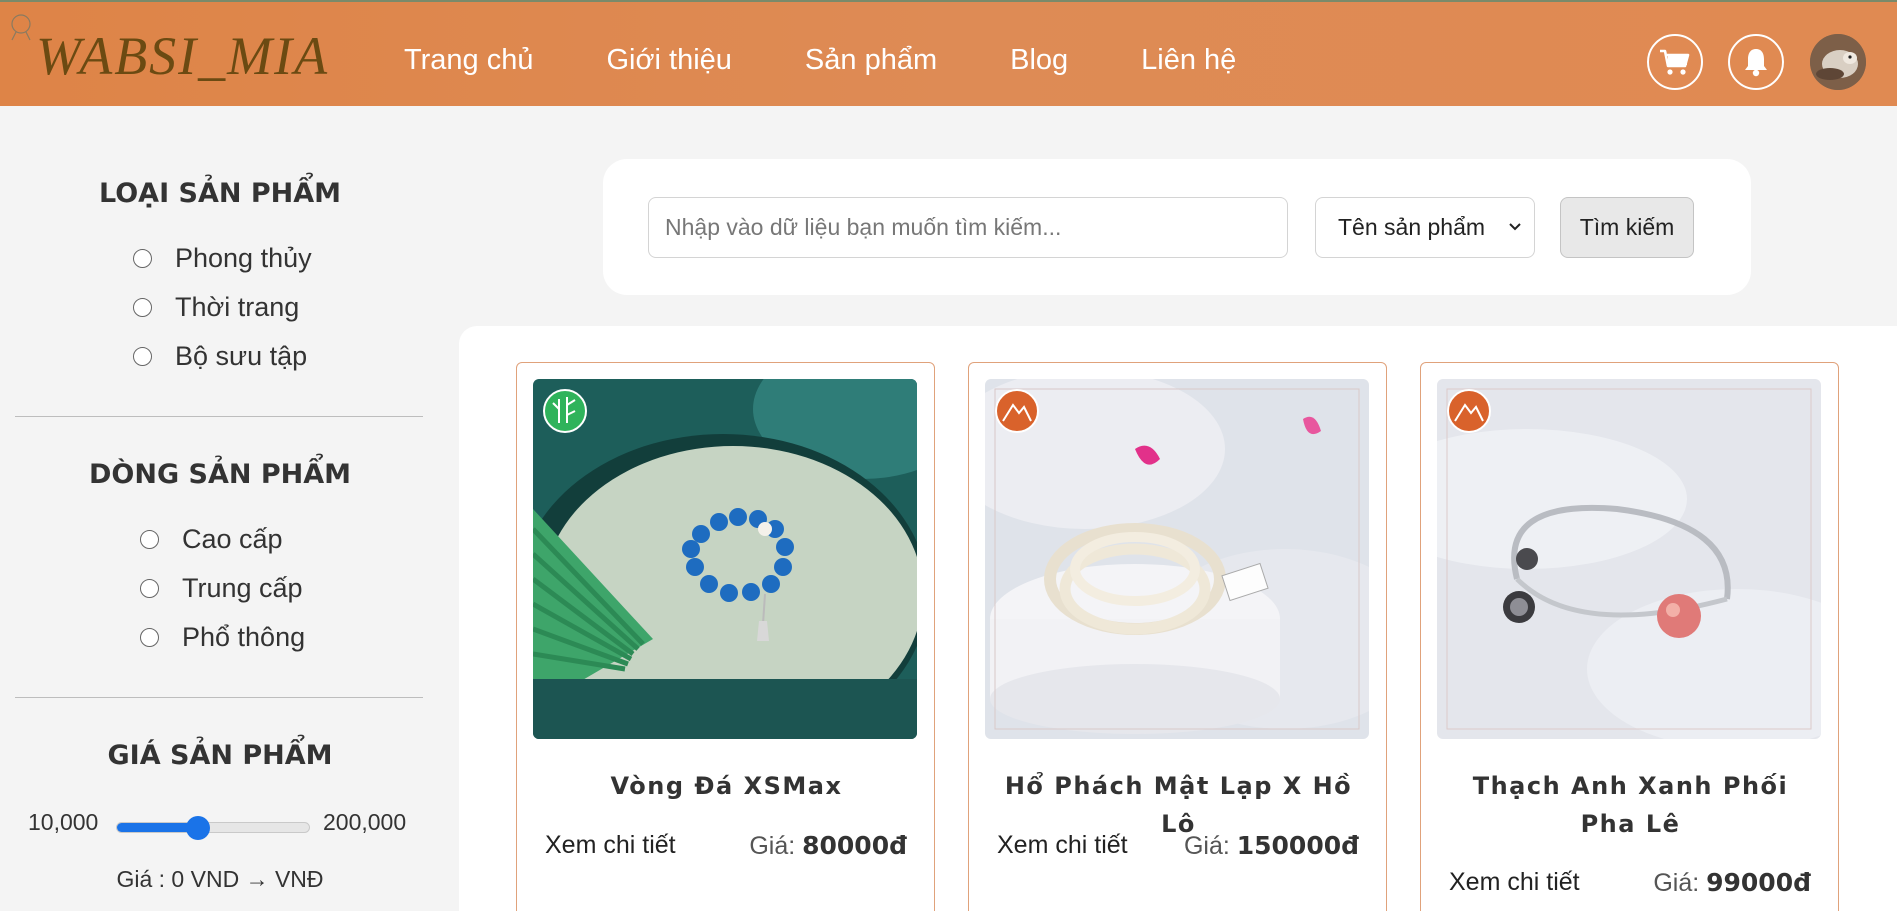 Image resolution: width=1897 pixels, height=911 pixels. Describe the element at coordinates (63, 822) in the screenshot. I see `price-min-label: 10,000` at that location.